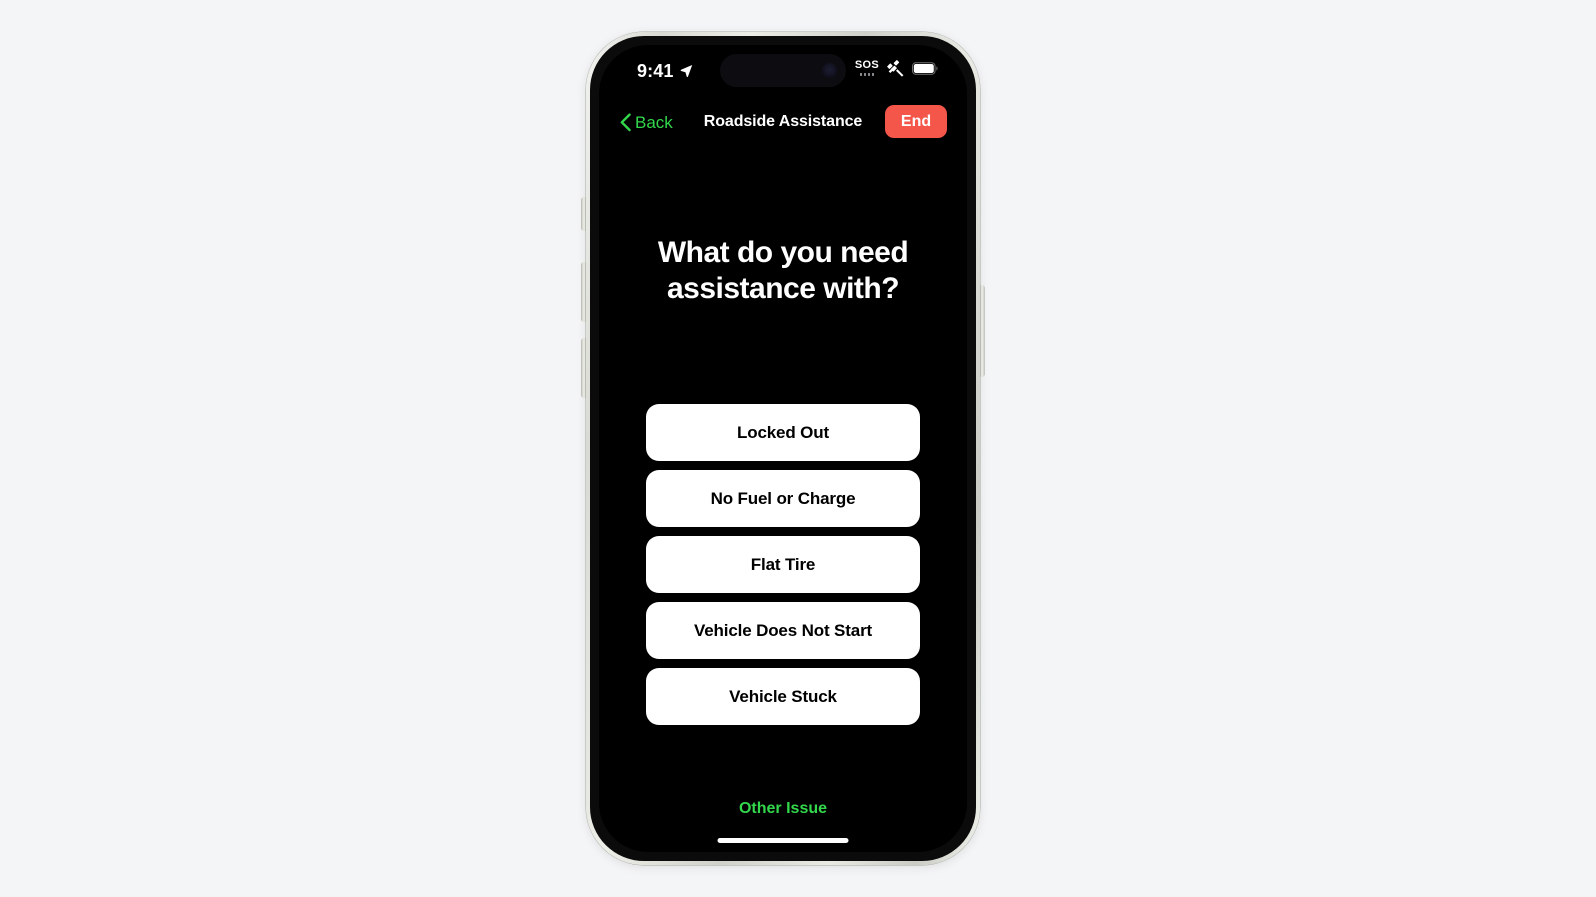 The width and height of the screenshot is (1596, 897). Describe the element at coordinates (783, 498) in the screenshot. I see `option-no-fuel-or-charge: No Fuel or Charge` at that location.